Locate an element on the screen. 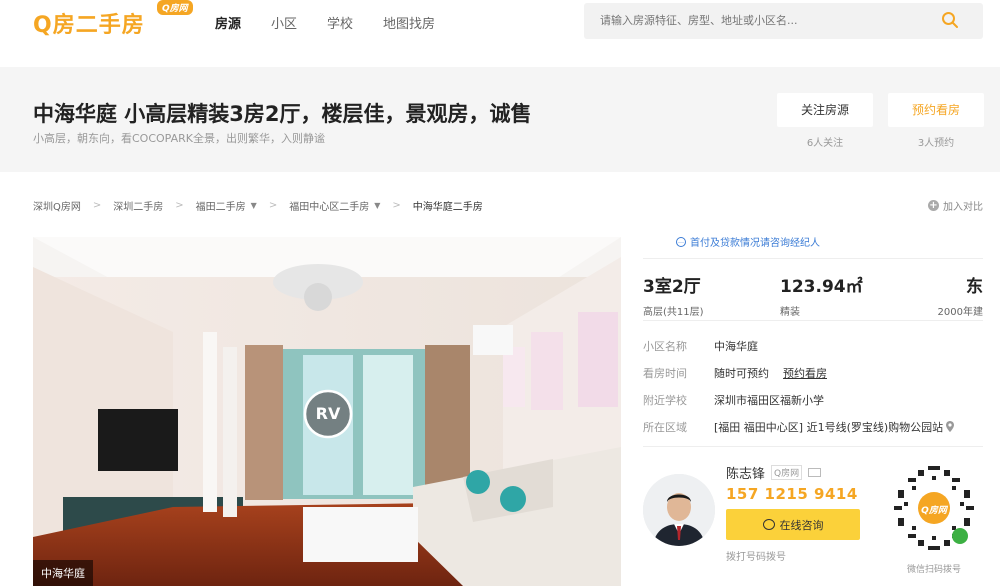  agent-name: 陈志锋 is located at coordinates (745, 472).